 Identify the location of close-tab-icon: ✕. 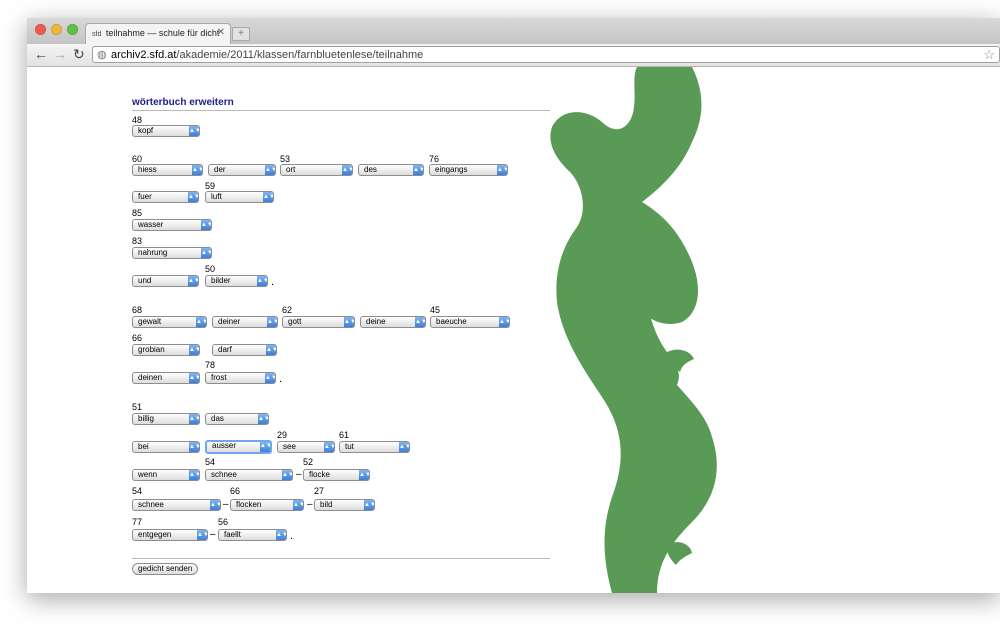
(221, 32).